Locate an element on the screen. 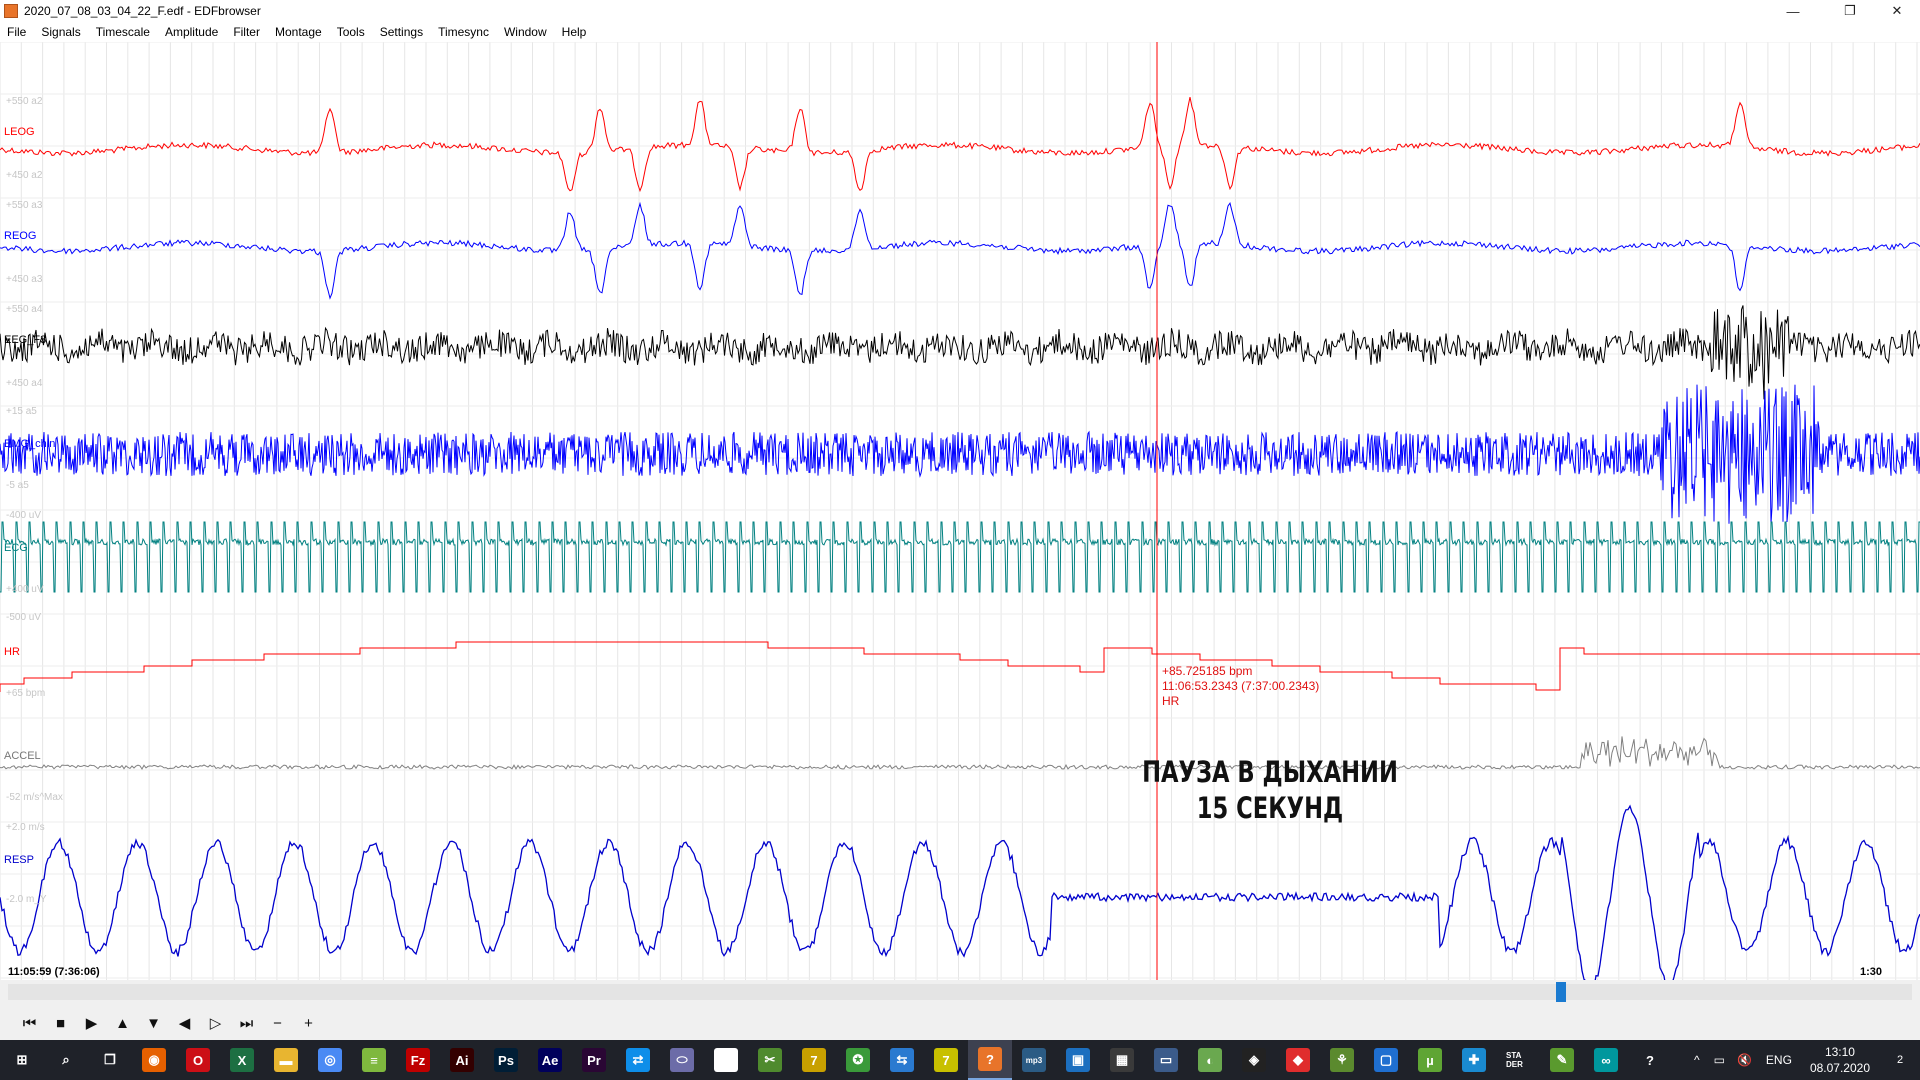 This screenshot has height=1080, width=1920. time-scrollbar is located at coordinates (960, 993).